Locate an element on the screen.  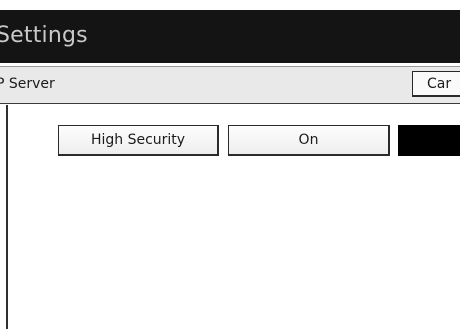
selected-option-button is located at coordinates (429, 140).